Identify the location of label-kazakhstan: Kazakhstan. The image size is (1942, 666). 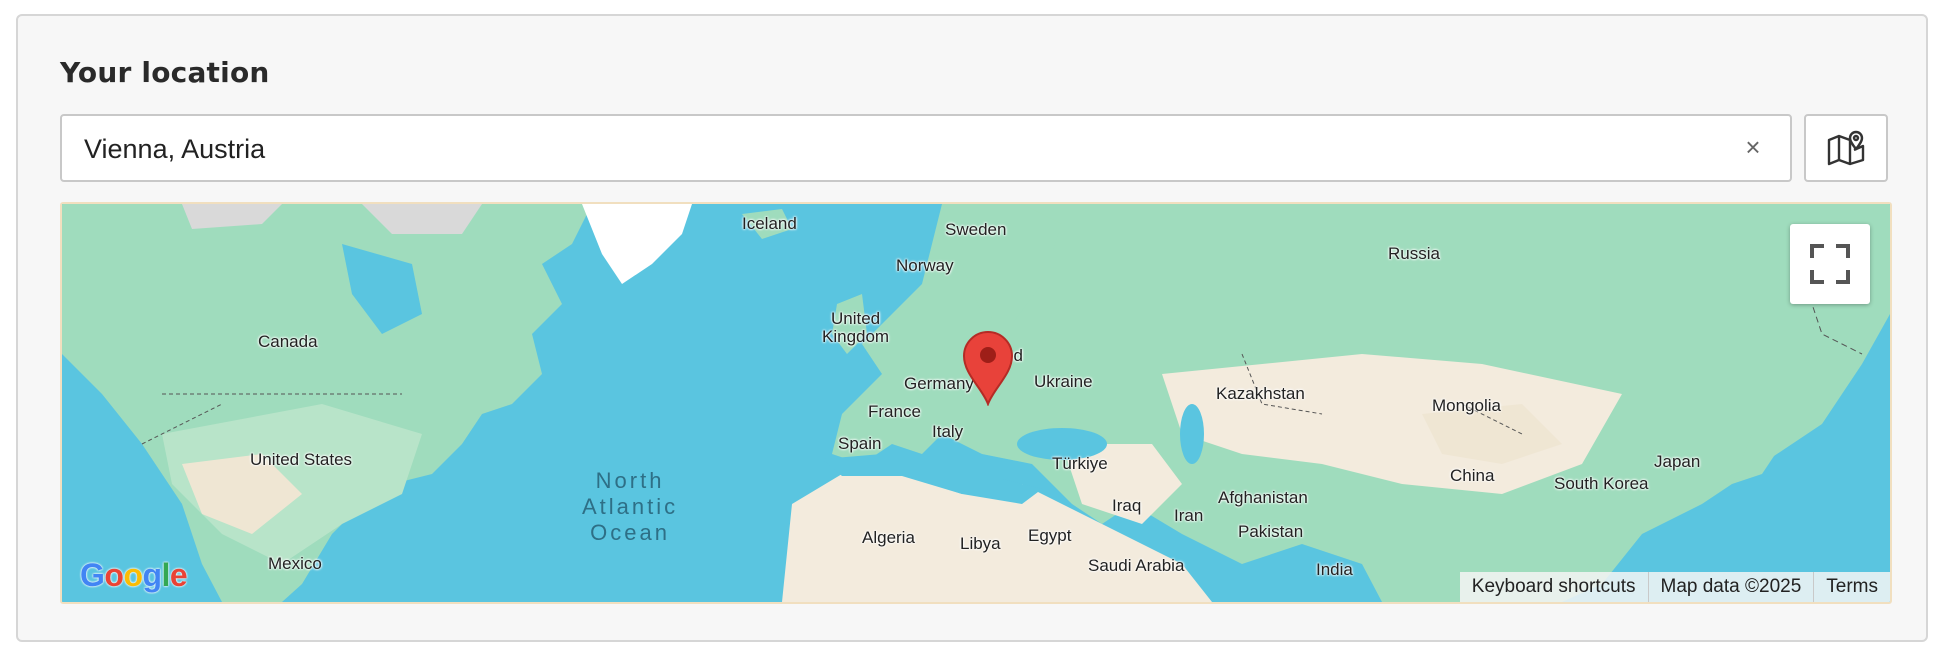
(1260, 393).